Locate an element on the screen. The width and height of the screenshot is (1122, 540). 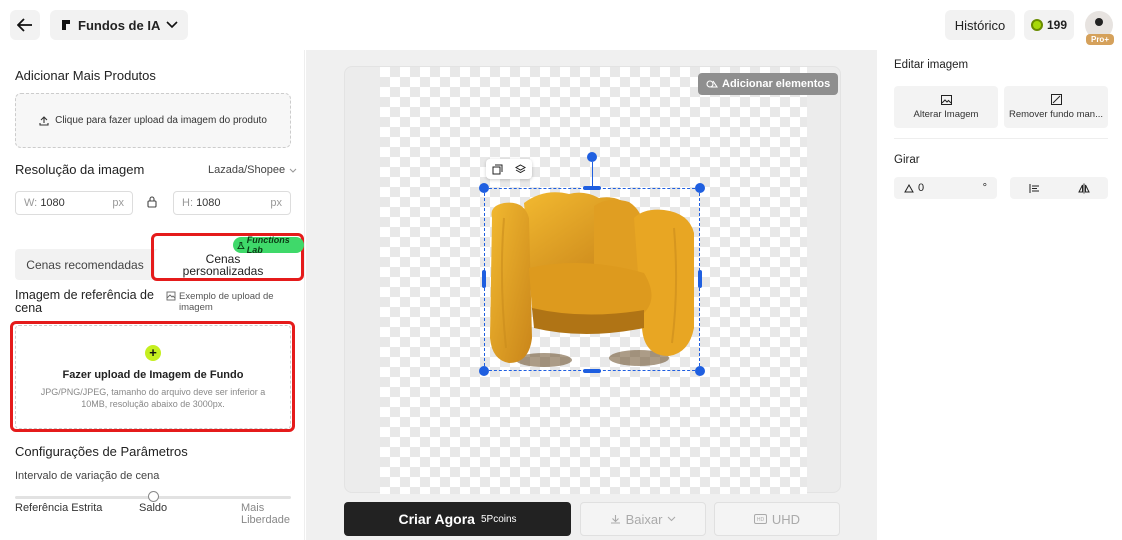
uhd-button: HD UHD is located at coordinates (777, 519).